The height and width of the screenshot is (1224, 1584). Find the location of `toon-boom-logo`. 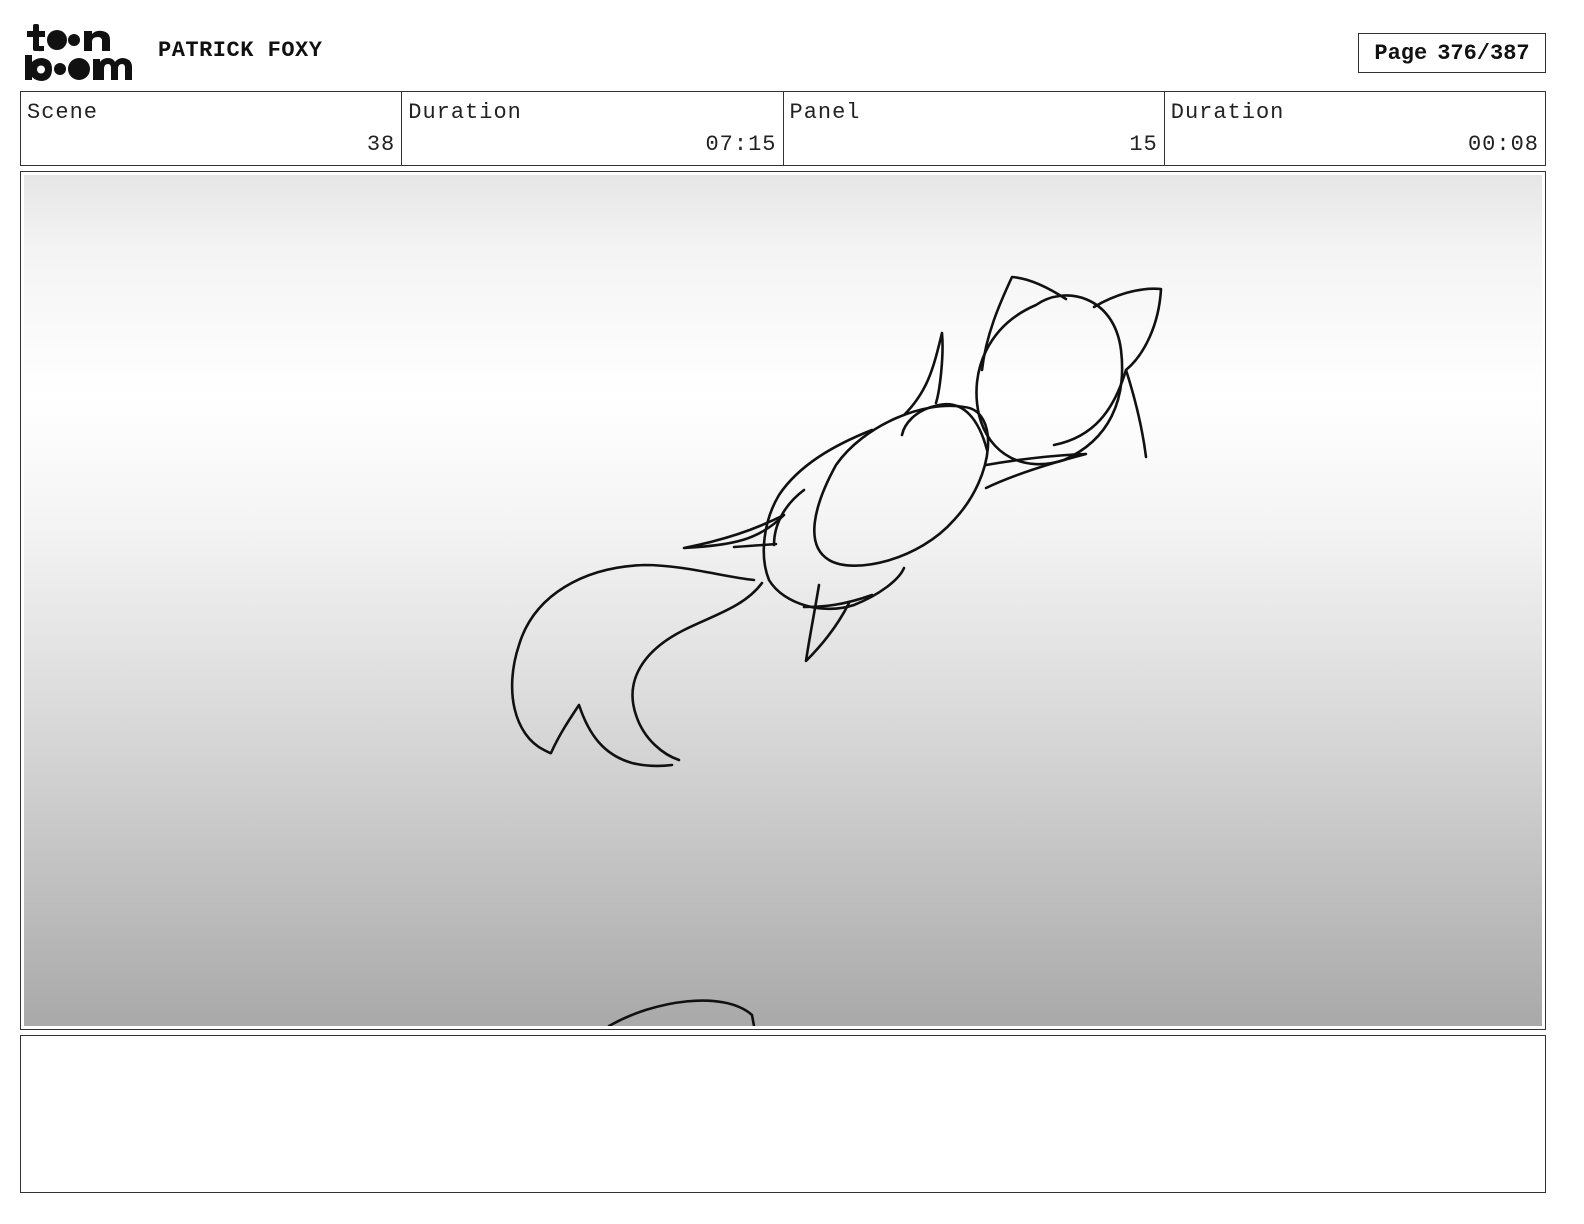

toon-boom-logo is located at coordinates (80, 53).